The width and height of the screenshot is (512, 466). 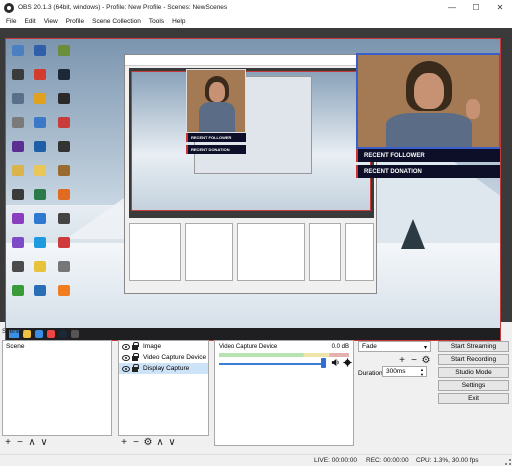 What do you see at coordinates (508, 462) in the screenshot?
I see `resize-grip-icon` at bounding box center [508, 462].